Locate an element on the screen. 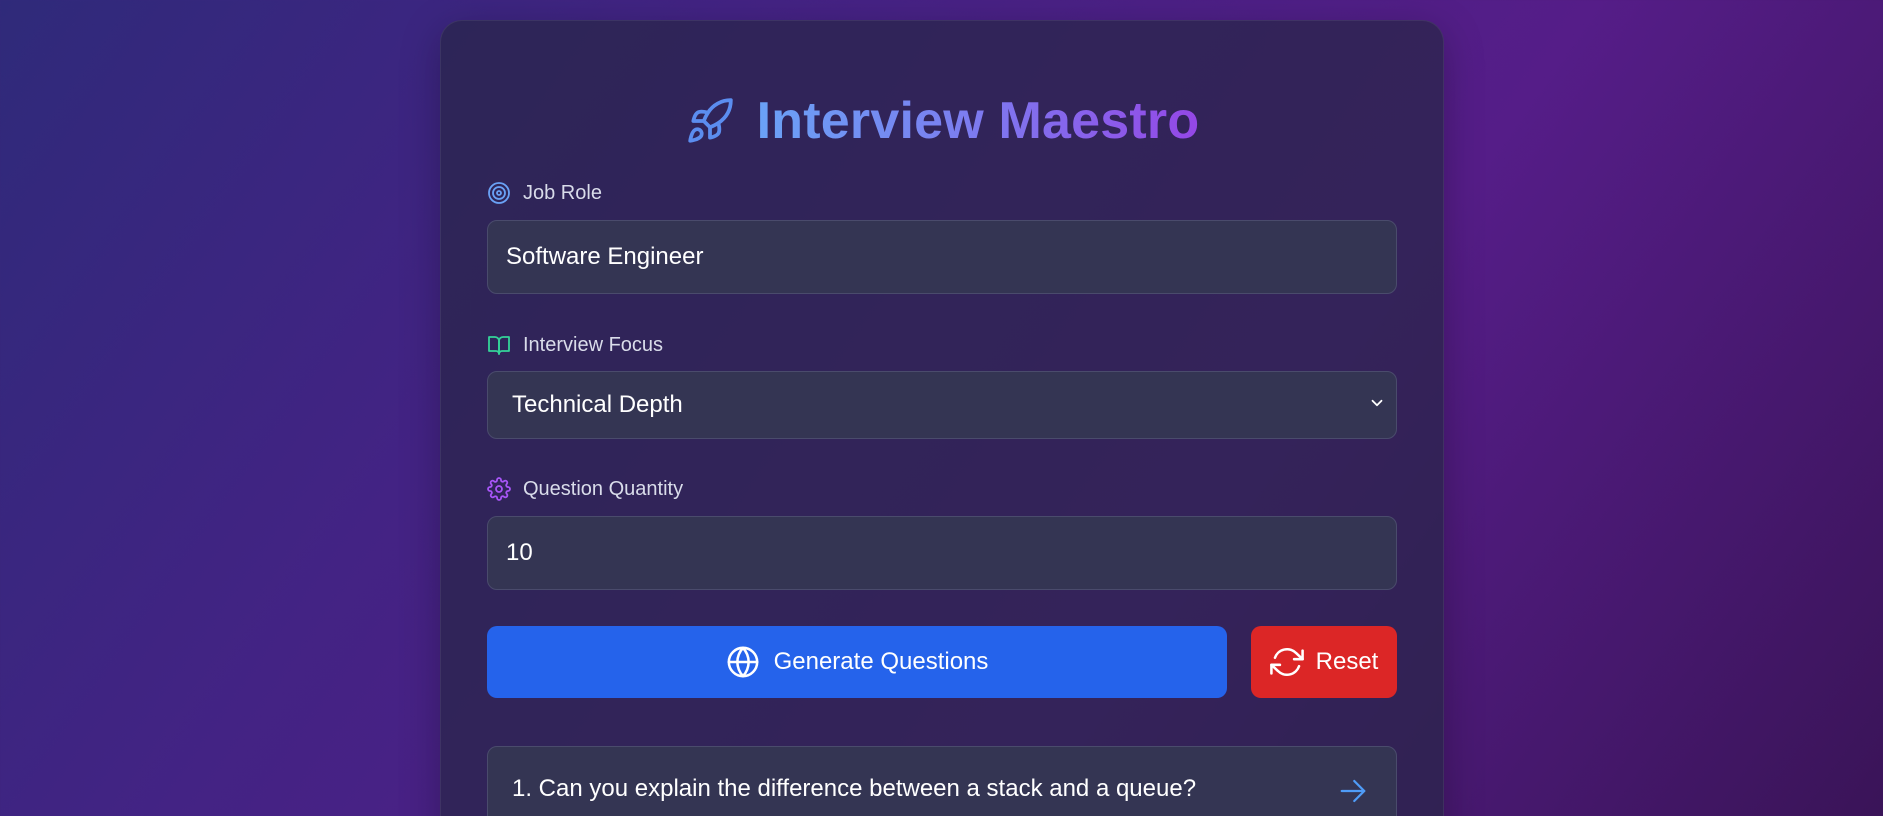 Image resolution: width=1883 pixels, height=816 pixels. app-header: Interview Maestro is located at coordinates (942, 121).